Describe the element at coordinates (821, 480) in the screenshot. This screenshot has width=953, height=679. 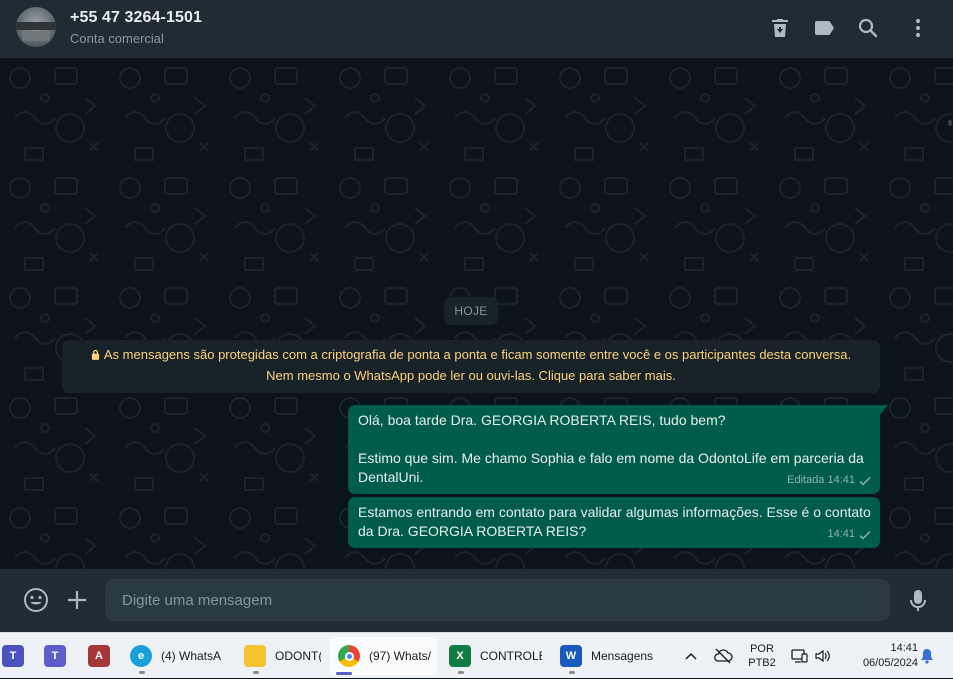
I see `message-time: Editada 14:41` at that location.